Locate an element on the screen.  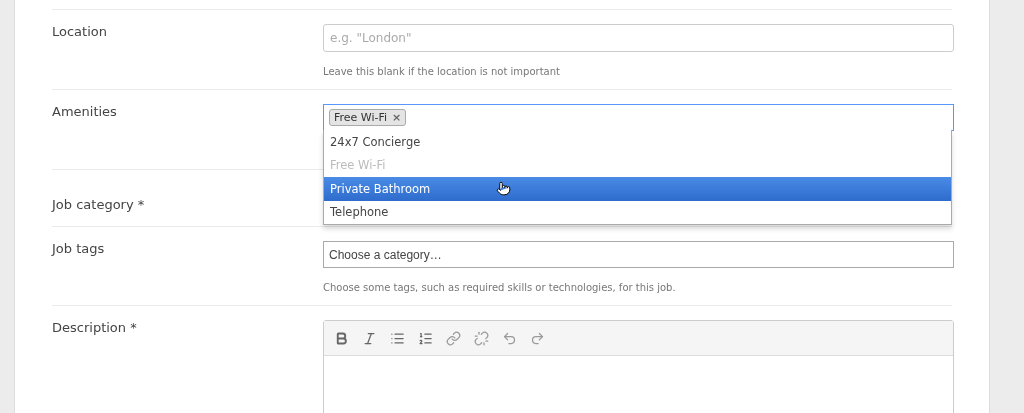
remove-tag-button: × is located at coordinates (397, 117).